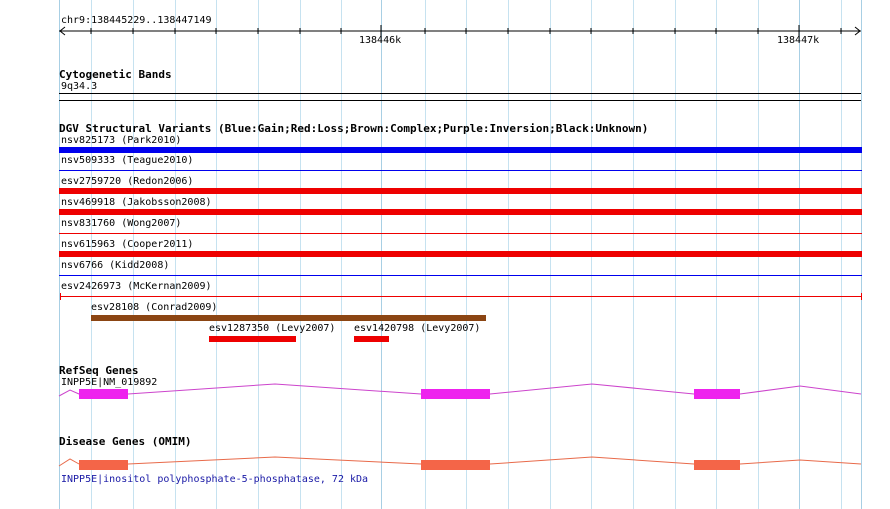  Describe the element at coordinates (125, 441) in the screenshot. I see `disease-track-title: Disease Genes (OMIM)` at that location.